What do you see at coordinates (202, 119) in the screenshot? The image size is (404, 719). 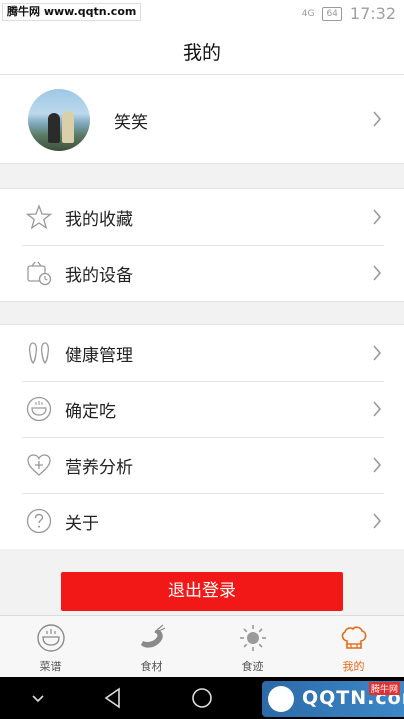 I see `profile-row: 笑笑` at bounding box center [202, 119].